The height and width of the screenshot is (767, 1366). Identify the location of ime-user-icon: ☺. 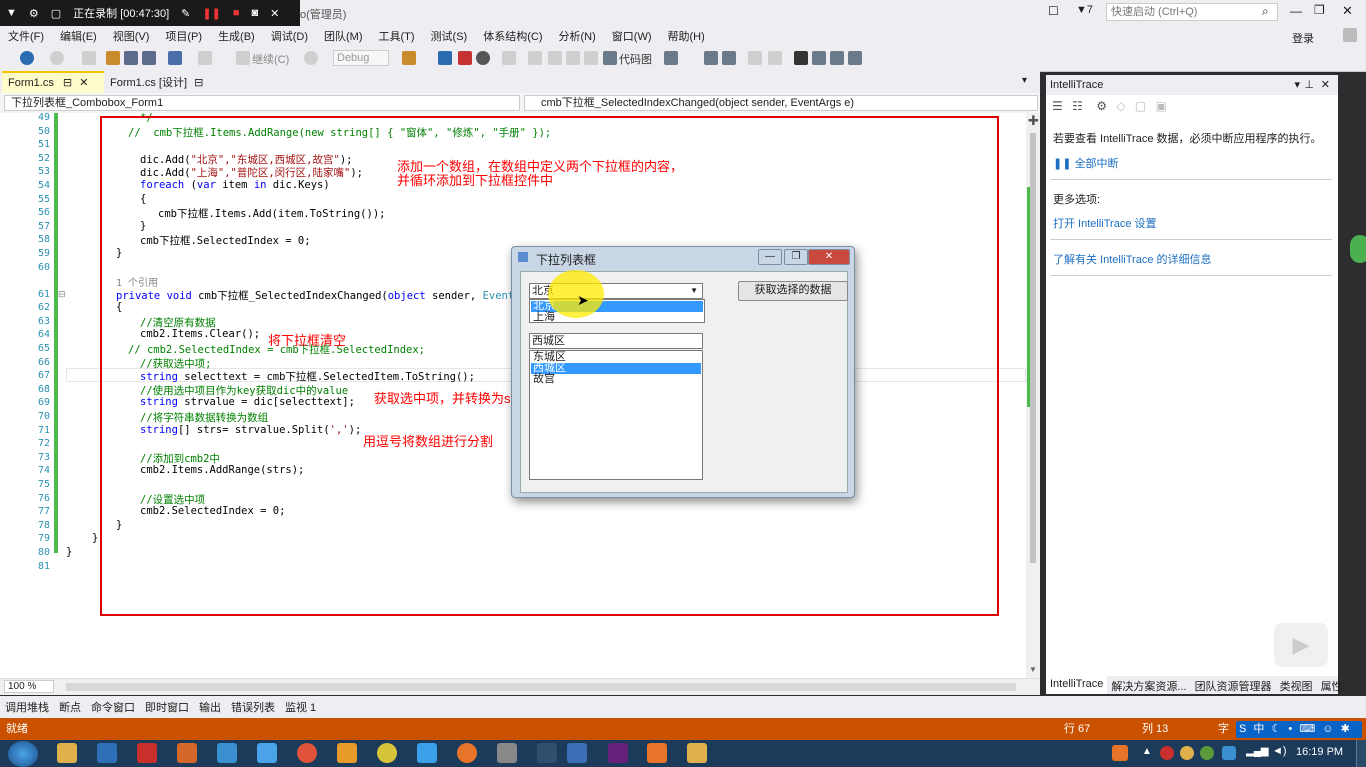
(1327, 729).